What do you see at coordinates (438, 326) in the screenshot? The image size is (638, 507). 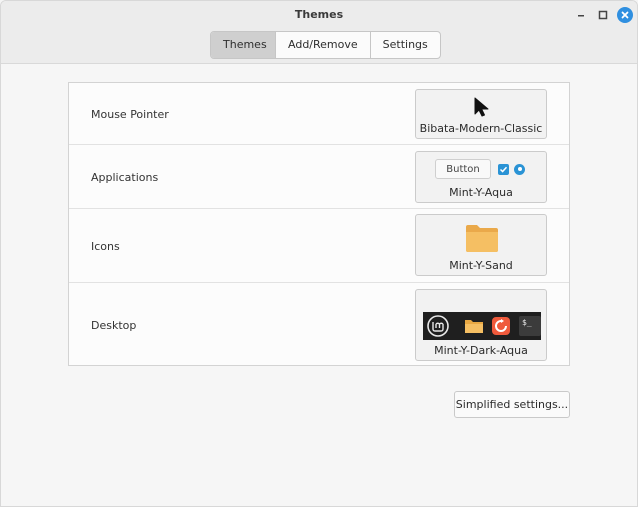 I see `mint-logo-icon` at bounding box center [438, 326].